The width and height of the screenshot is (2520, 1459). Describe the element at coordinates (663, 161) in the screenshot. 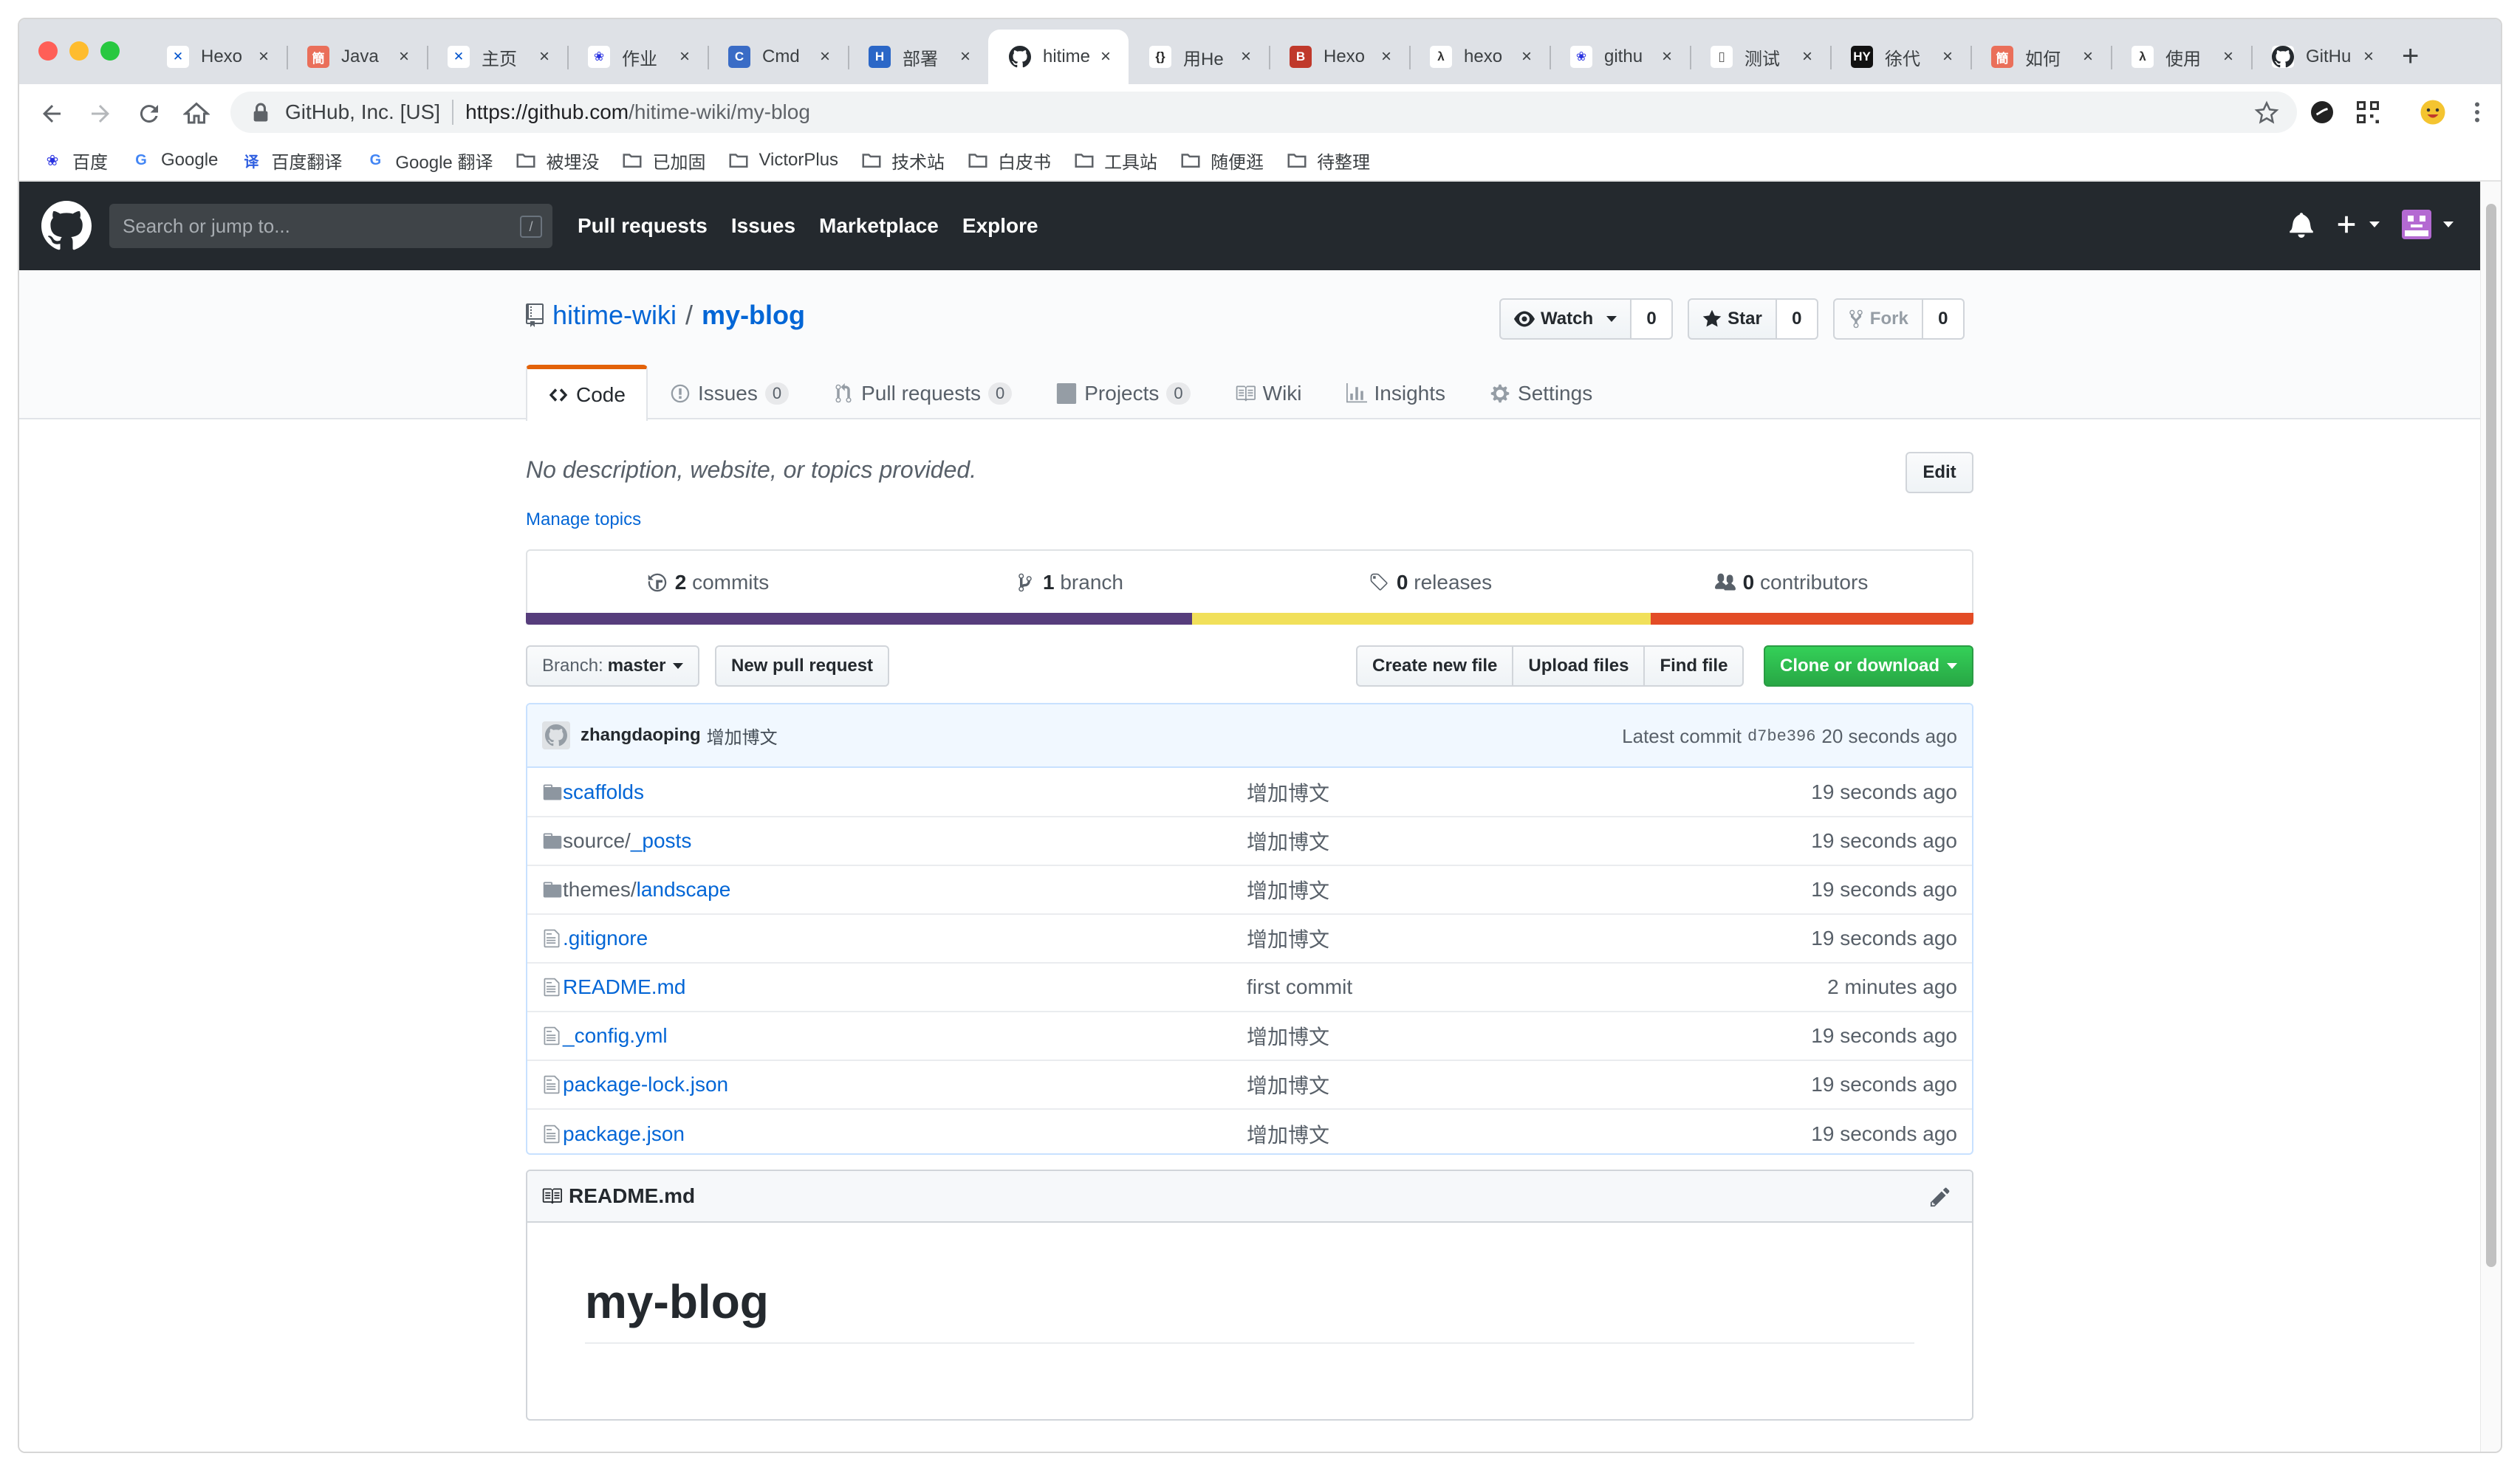

I see `bookmark-item: 已加固` at that location.